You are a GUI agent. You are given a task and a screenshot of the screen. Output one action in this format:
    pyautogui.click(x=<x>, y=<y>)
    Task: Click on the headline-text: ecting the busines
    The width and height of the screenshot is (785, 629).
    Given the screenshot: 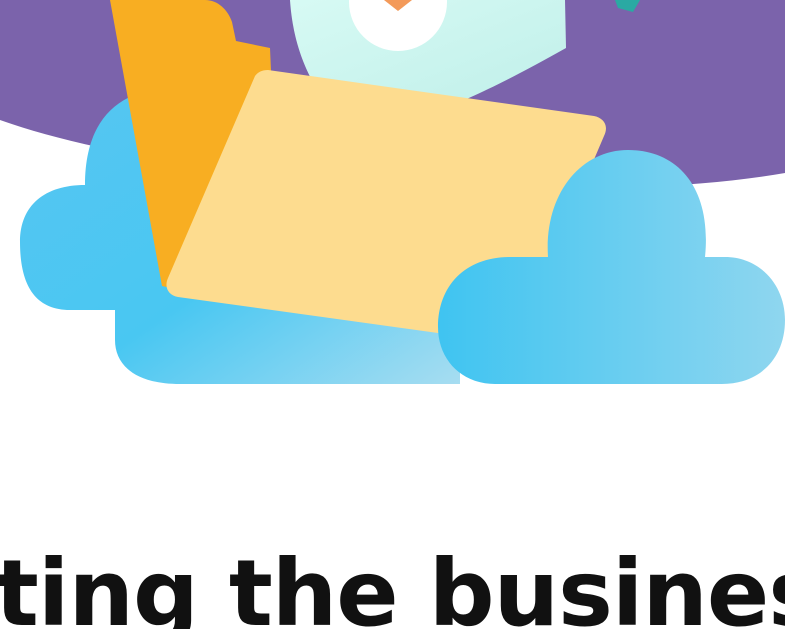 What is the action you would take?
    pyautogui.click(x=392, y=584)
    